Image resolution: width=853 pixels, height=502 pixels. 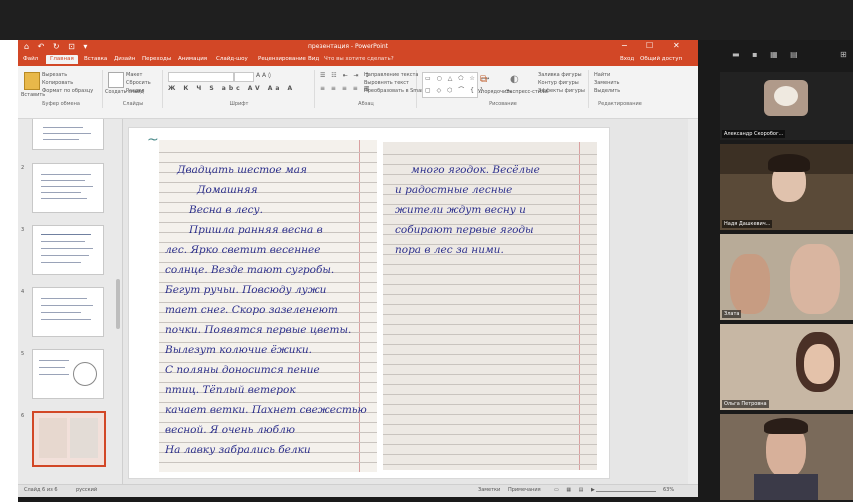 What do you see at coordinates (560, 75) in the screenshot?
I see `shape-fill-button: Заливка фигуры` at bounding box center [560, 75].